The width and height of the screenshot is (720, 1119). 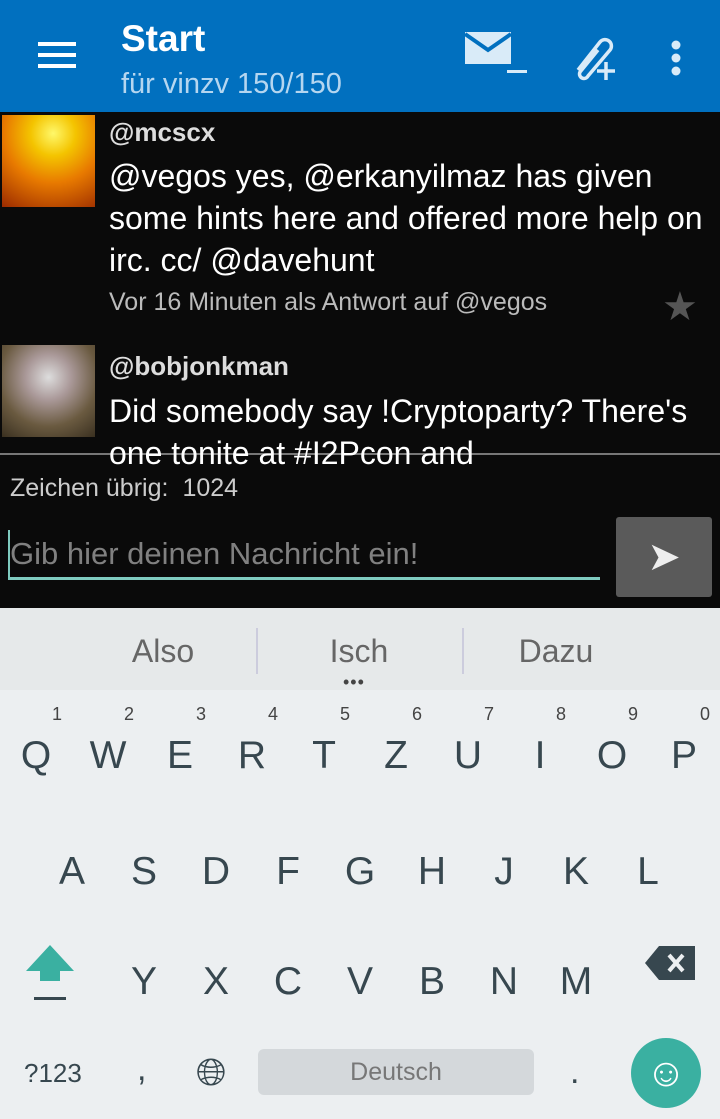 I want to click on more-options-icon, so click(x=676, y=58).